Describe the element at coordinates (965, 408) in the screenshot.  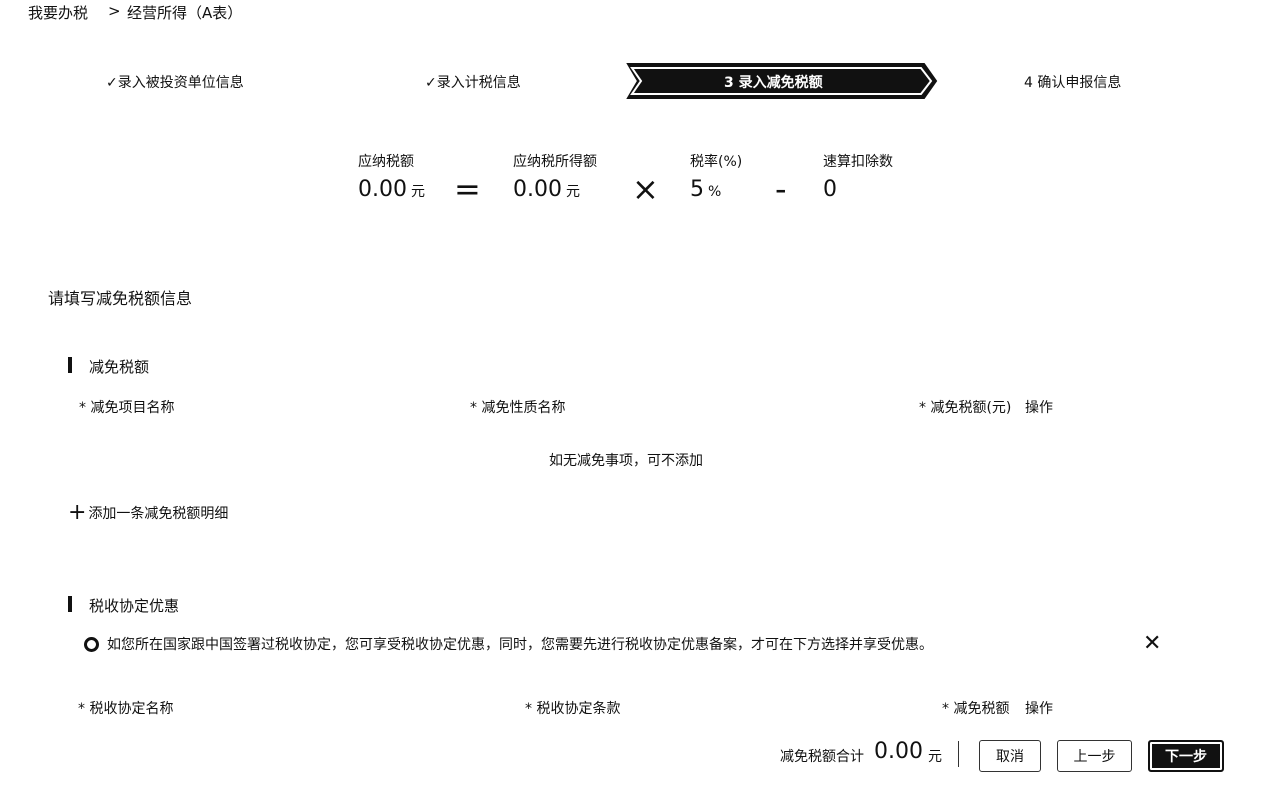
I see `col-reduction-amount: * 减免税额(元)` at that location.